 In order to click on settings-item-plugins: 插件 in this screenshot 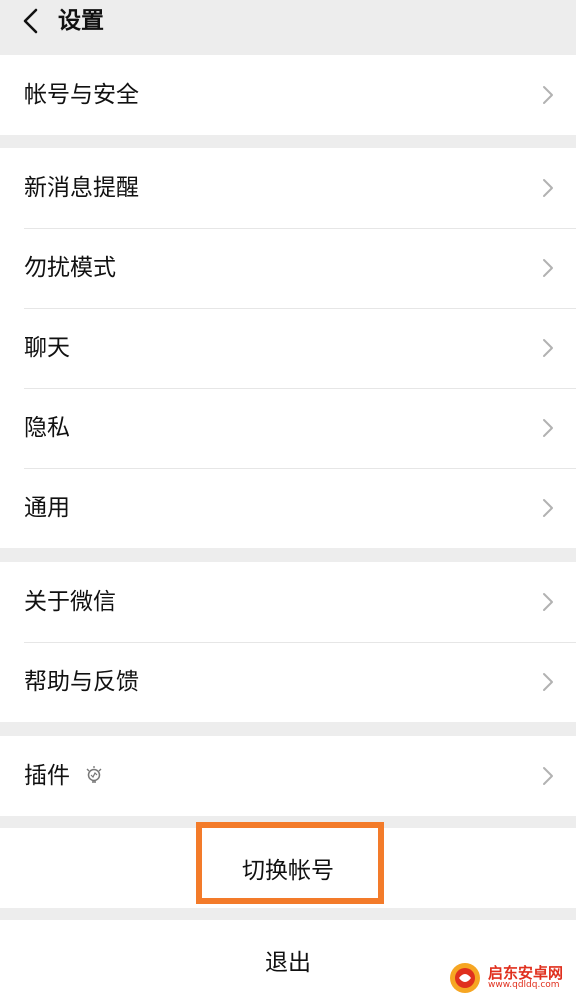, I will do `click(288, 776)`.